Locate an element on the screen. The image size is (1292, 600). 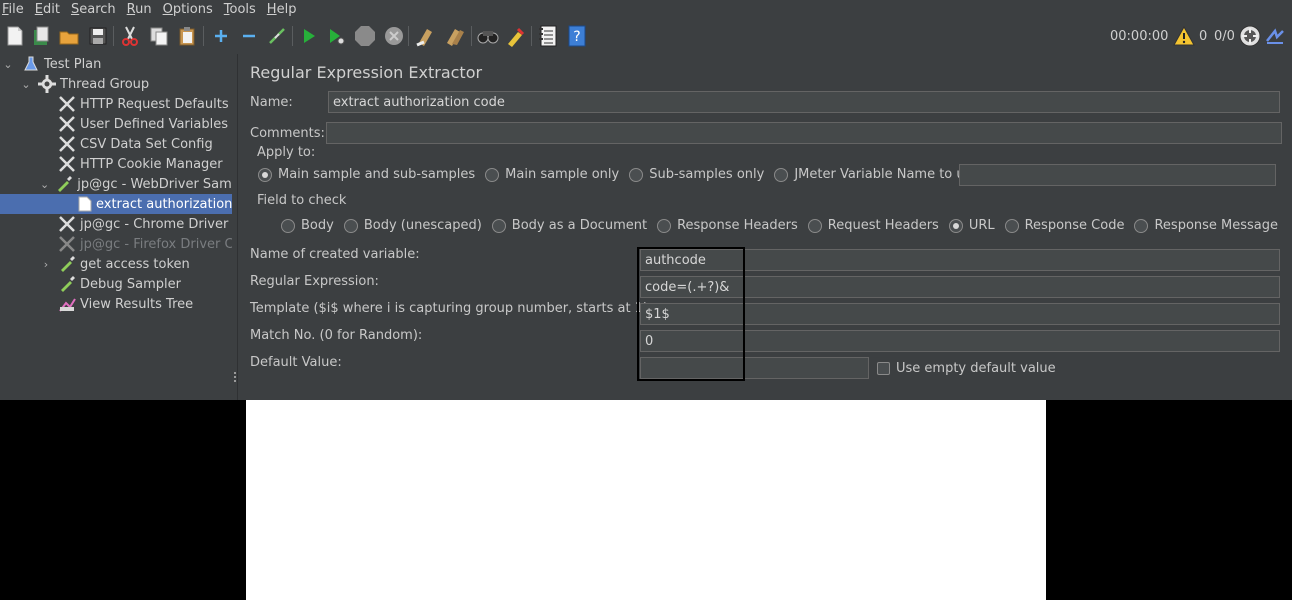
apply-jmeter-variable-radio is located at coordinates (781, 174).